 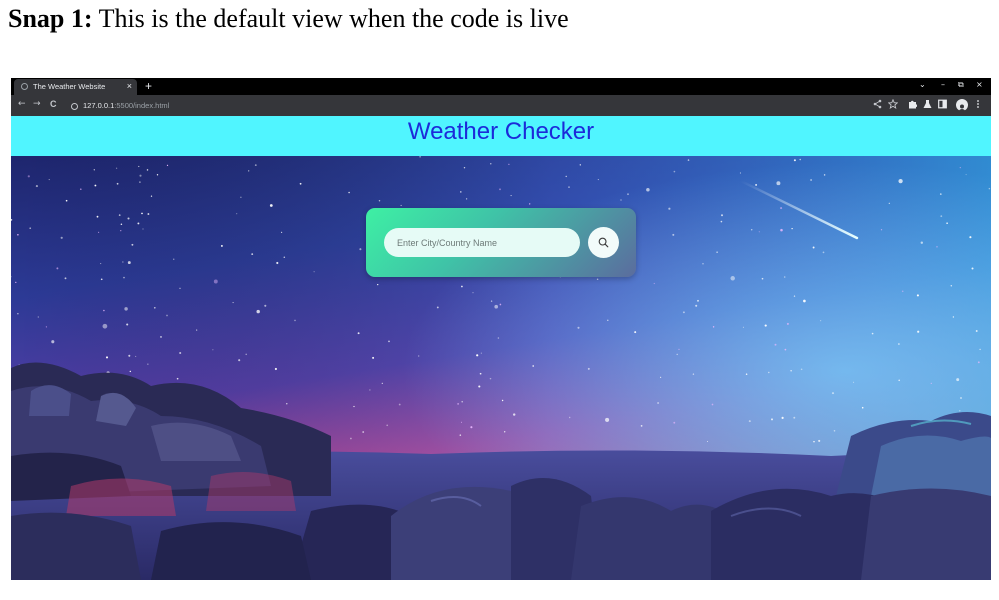 I want to click on star-icon, so click(x=893, y=104).